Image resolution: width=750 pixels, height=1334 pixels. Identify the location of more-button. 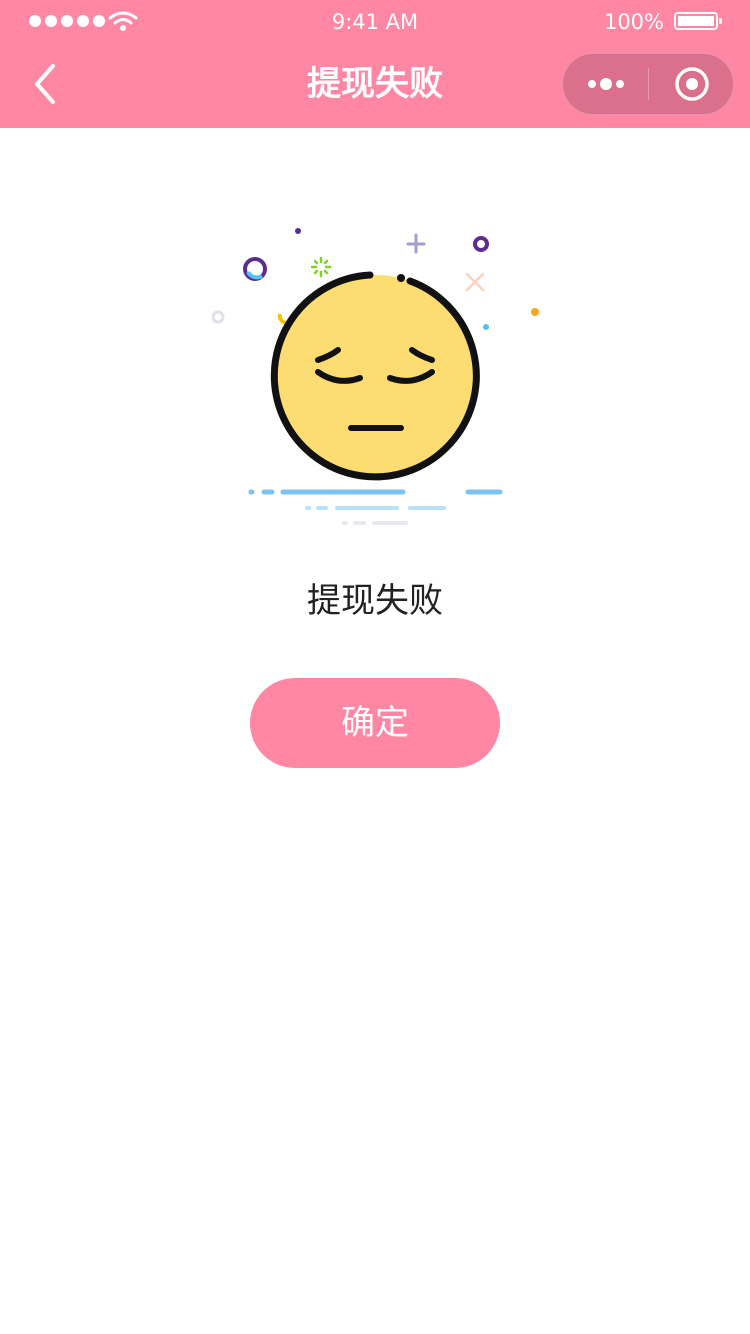
(606, 84).